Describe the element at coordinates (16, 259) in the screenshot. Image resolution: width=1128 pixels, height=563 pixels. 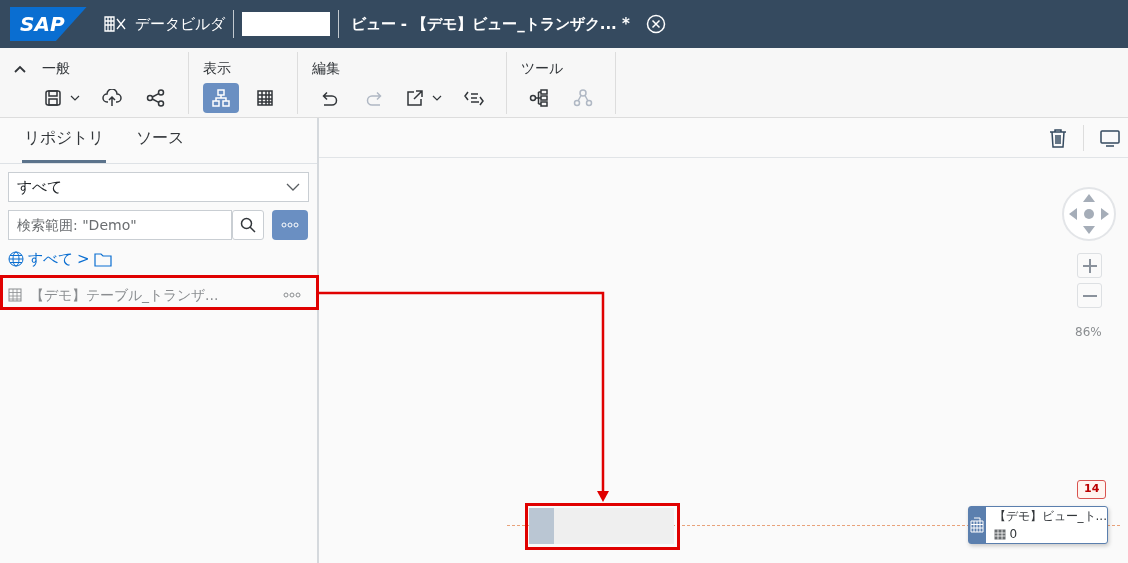
I see `globe-icon` at that location.